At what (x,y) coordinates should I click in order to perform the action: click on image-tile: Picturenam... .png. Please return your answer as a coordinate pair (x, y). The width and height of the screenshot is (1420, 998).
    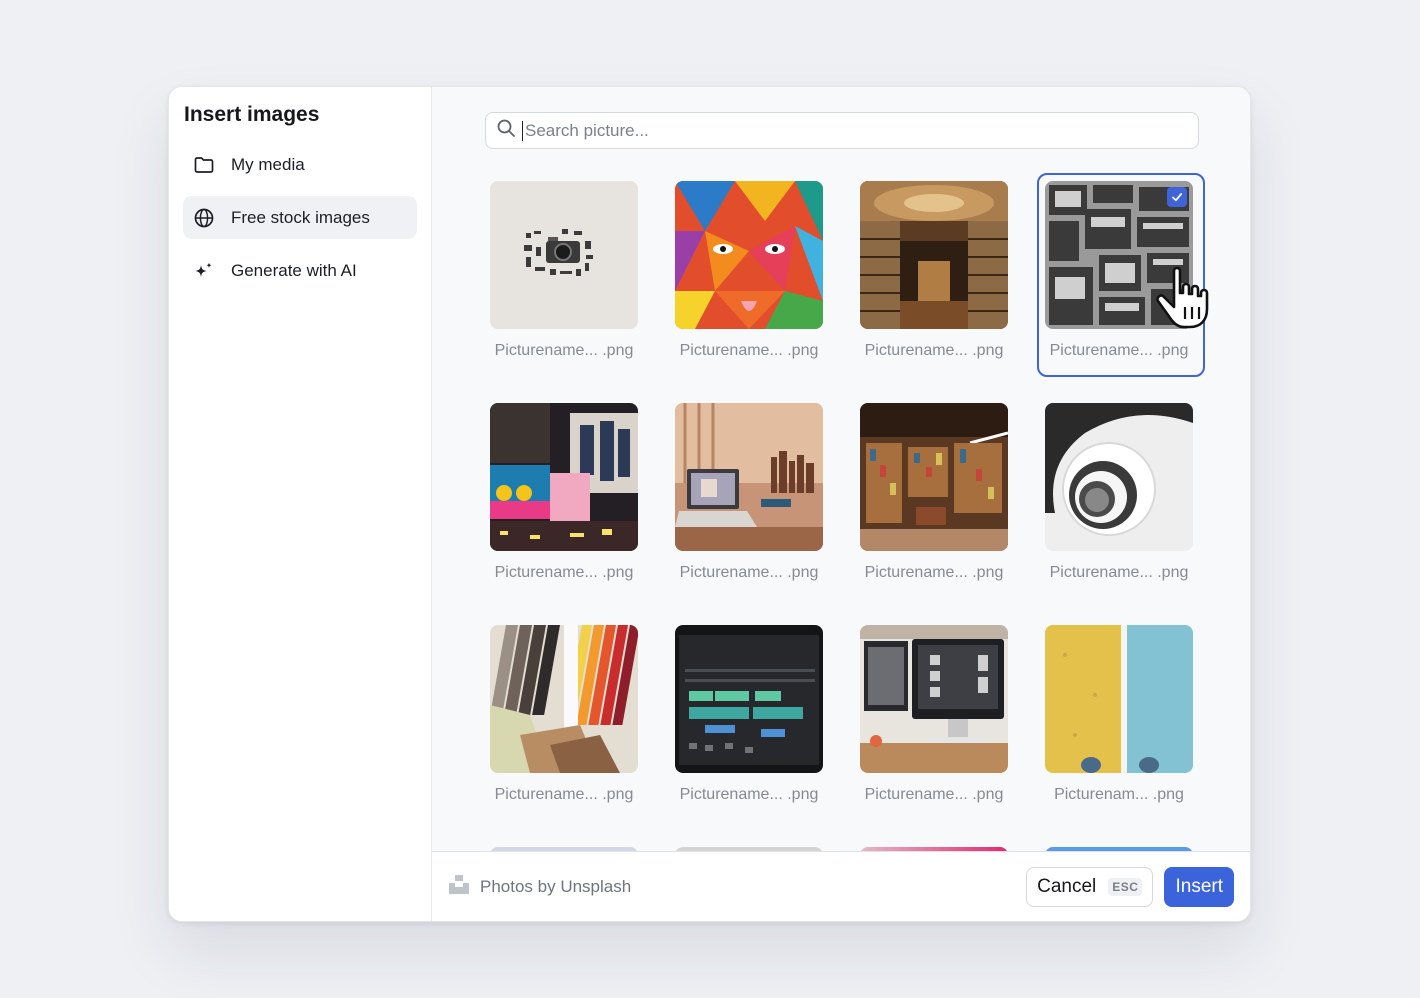
    Looking at the image, I should click on (1119, 736).